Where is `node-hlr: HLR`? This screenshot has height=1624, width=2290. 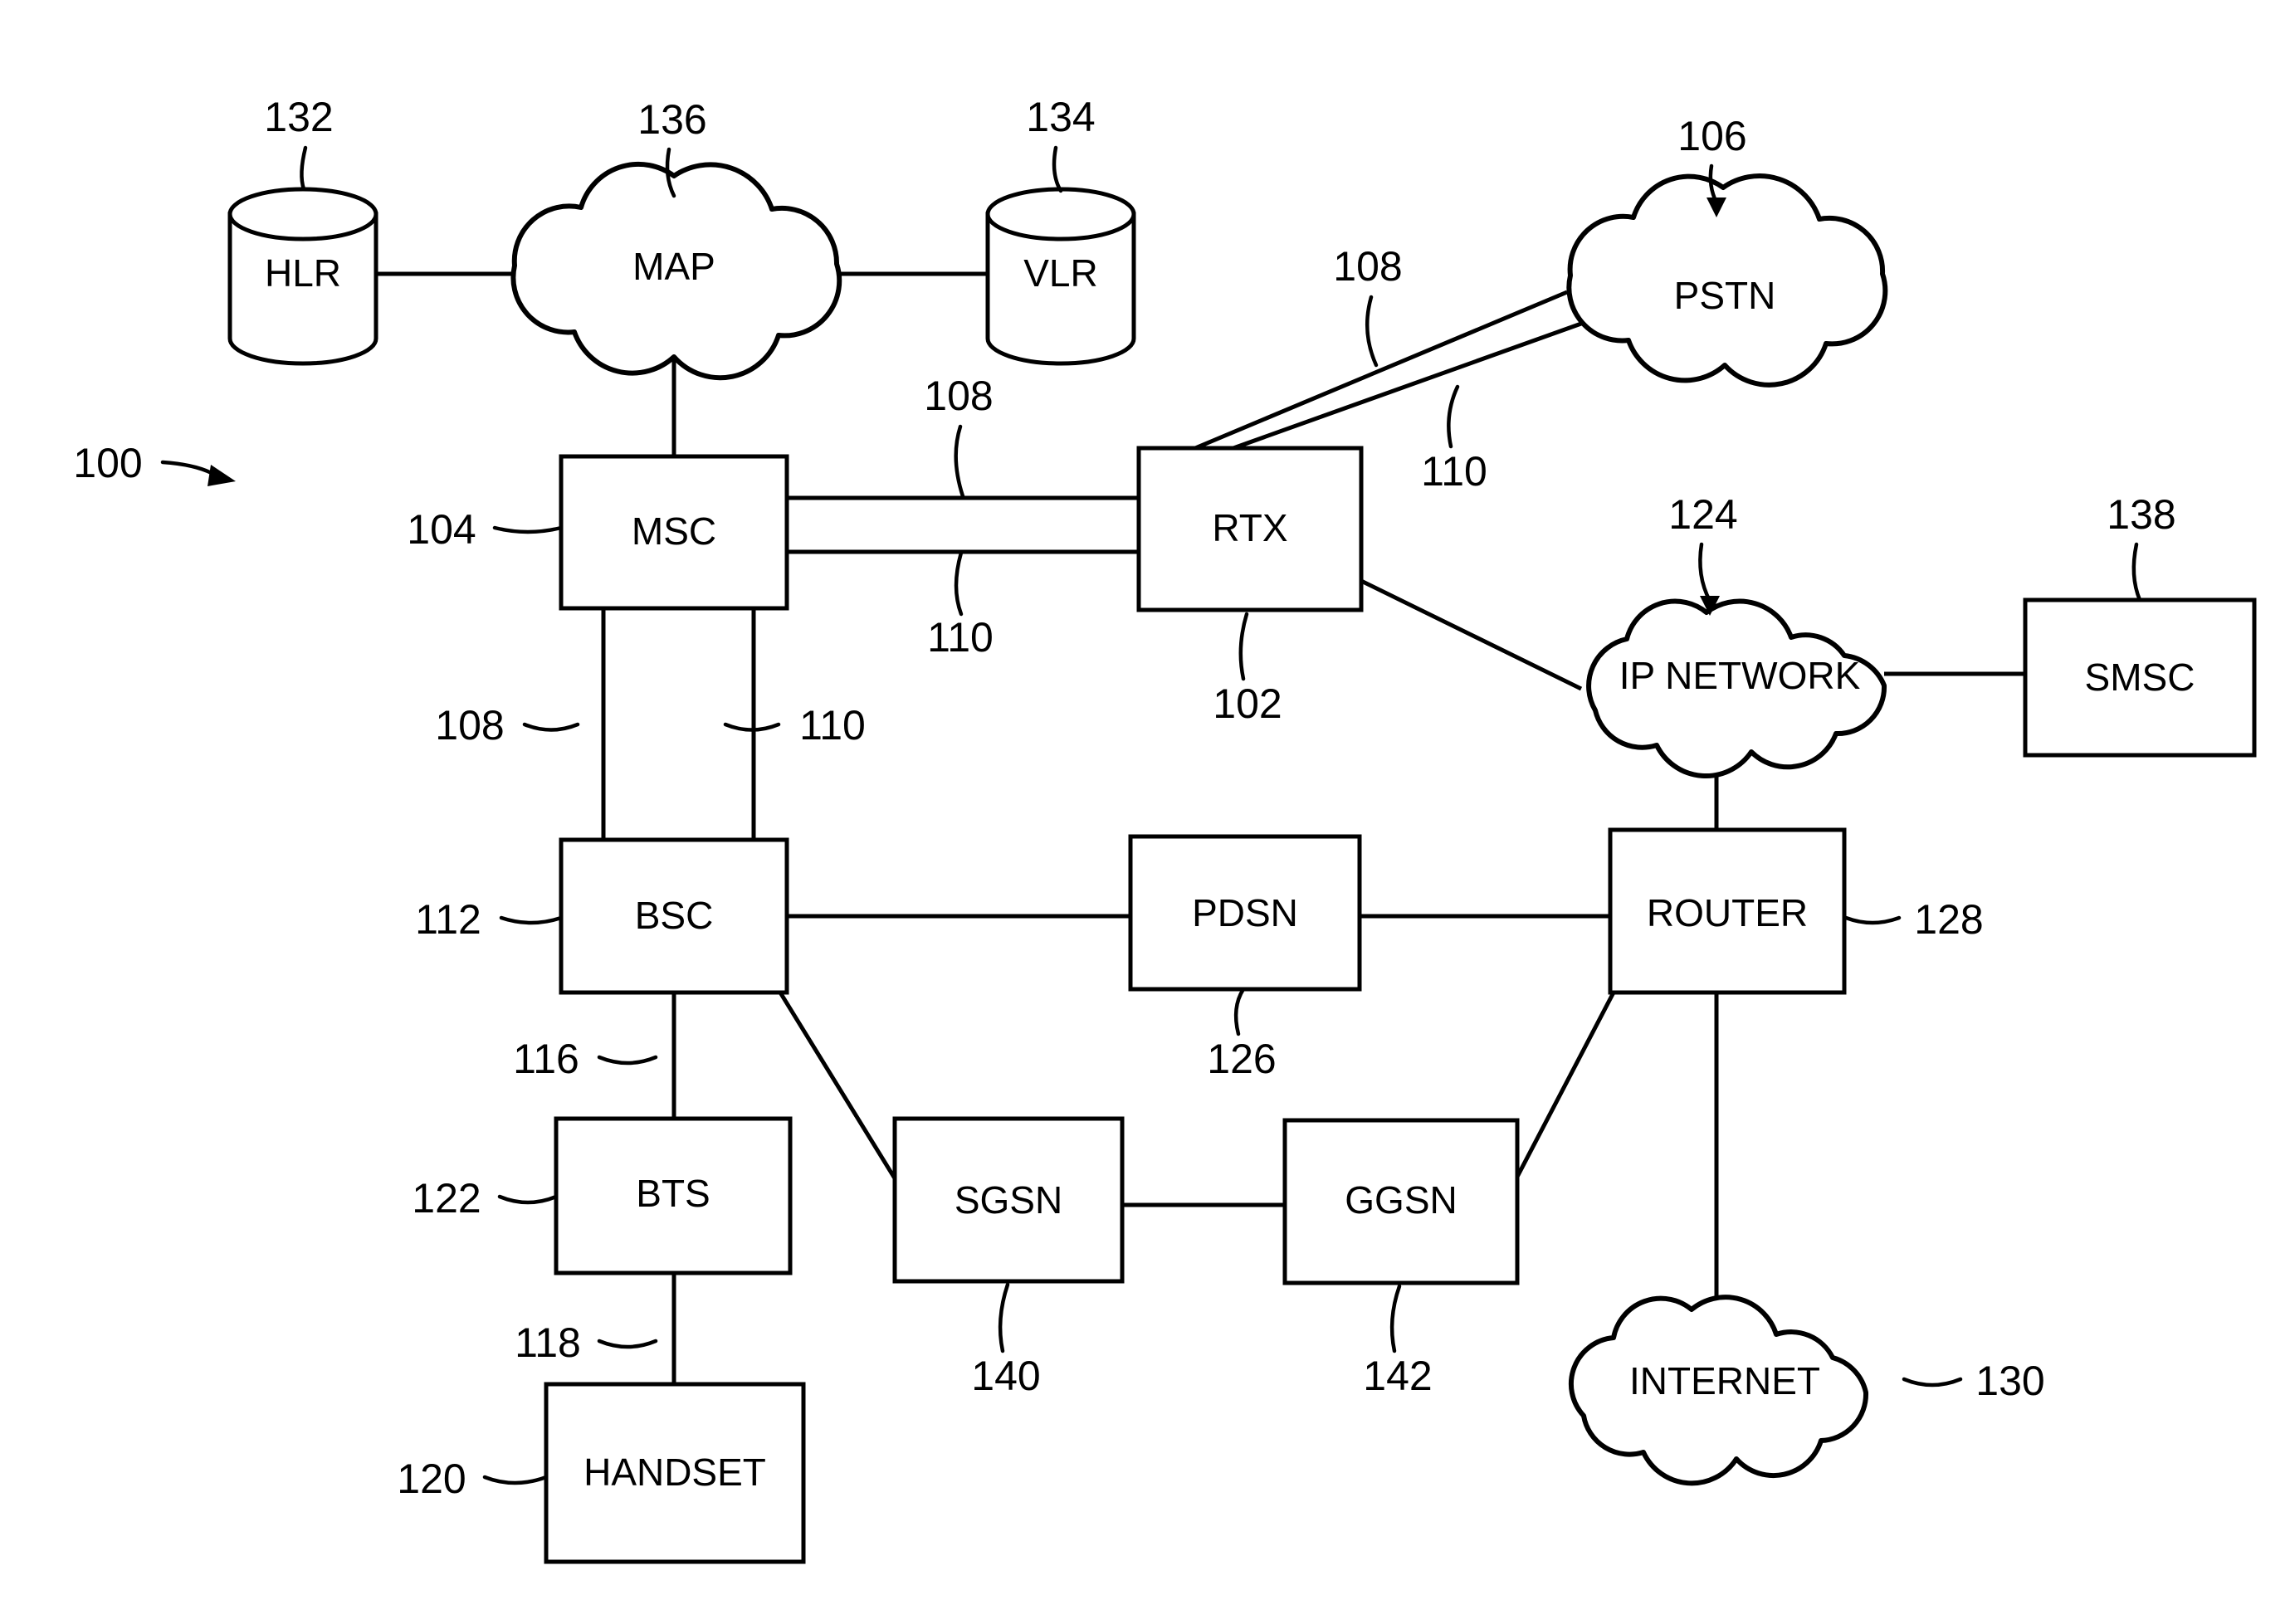 node-hlr: HLR is located at coordinates (302, 276).